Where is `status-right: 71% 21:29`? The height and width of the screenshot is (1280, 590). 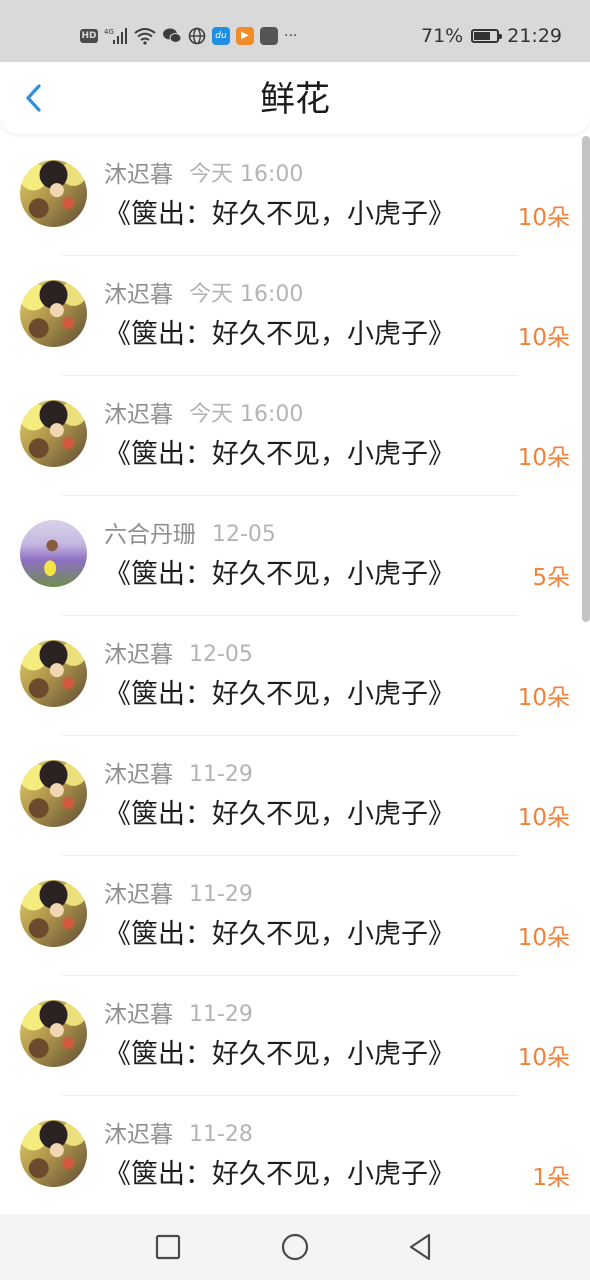 status-right: 71% 21:29 is located at coordinates (491, 36).